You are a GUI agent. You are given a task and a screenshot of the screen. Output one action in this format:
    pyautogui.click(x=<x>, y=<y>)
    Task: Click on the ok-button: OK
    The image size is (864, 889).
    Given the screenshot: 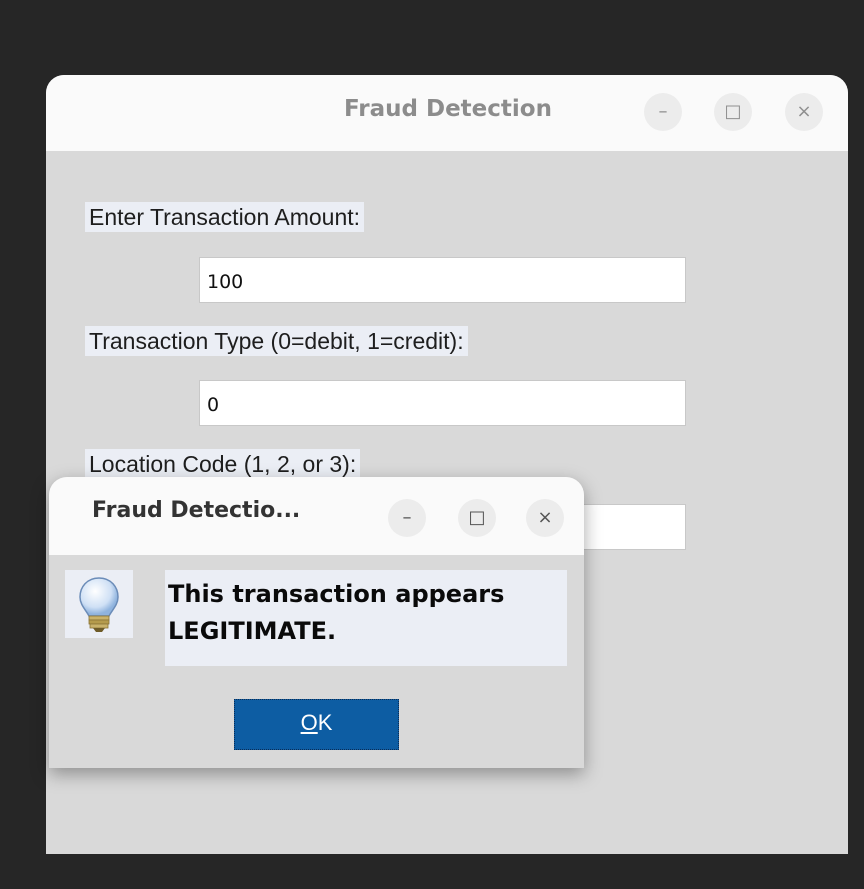 What is the action you would take?
    pyautogui.click(x=316, y=724)
    